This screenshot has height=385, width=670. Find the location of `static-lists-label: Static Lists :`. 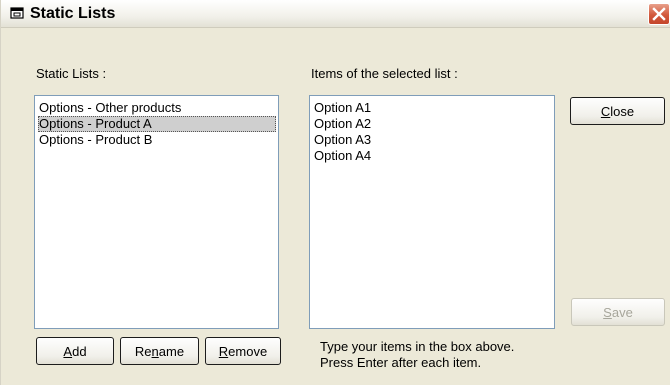

static-lists-label: Static Lists : is located at coordinates (71, 73).